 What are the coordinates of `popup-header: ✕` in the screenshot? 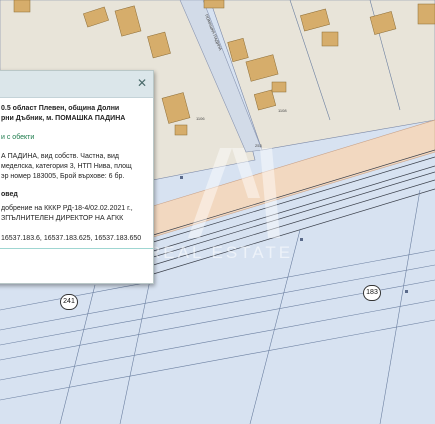 It's located at (76, 84).